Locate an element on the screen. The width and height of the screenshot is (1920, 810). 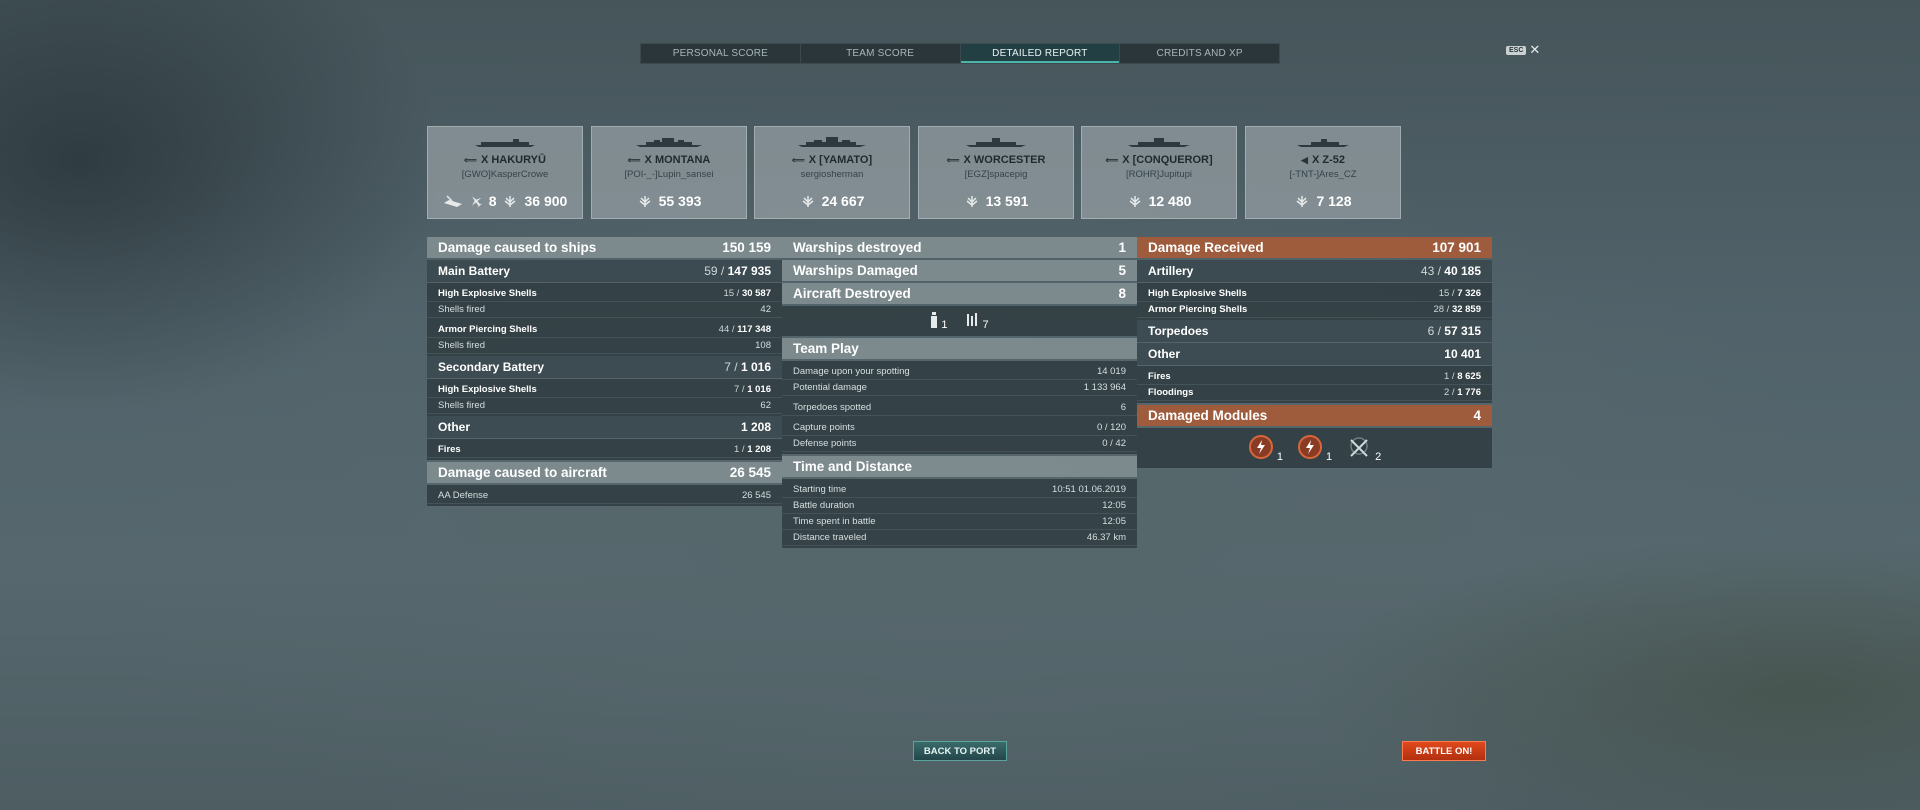
damaged-modules-bar: 1 1 2 is located at coordinates (1314, 448).